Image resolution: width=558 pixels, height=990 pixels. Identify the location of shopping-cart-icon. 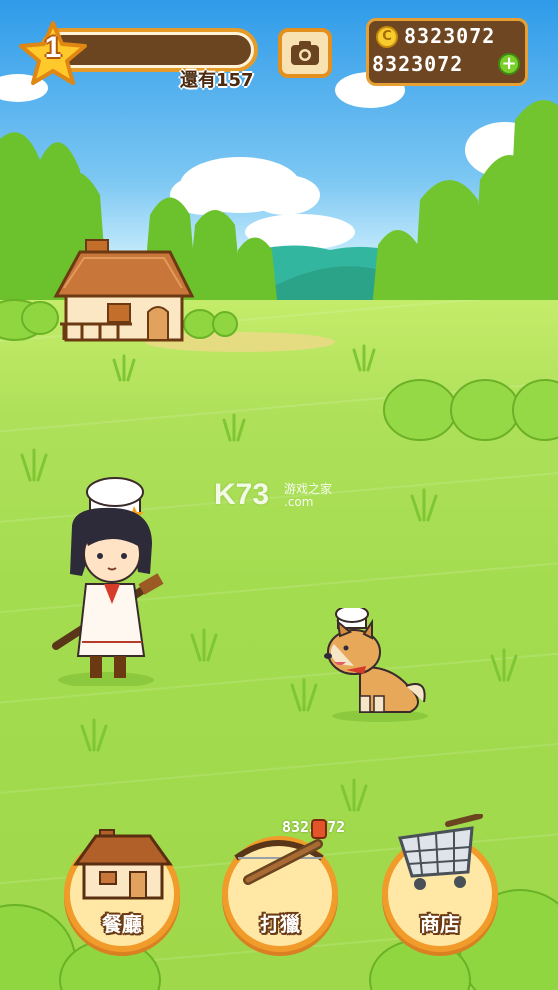
(440, 852).